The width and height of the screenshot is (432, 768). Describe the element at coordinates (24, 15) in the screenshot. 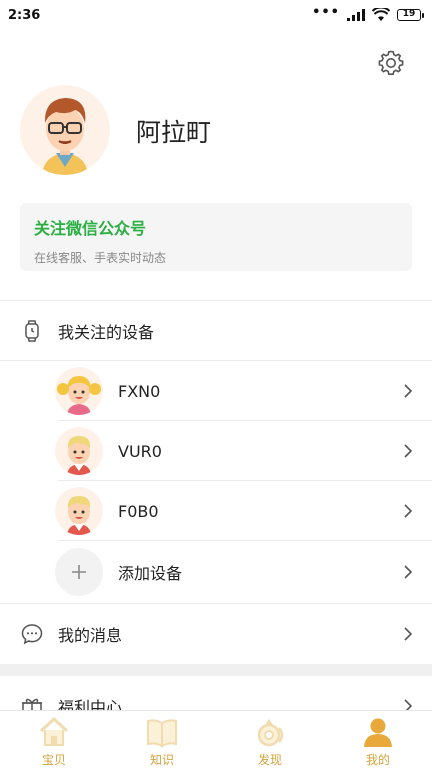

I see `status-time: 2:36` at that location.